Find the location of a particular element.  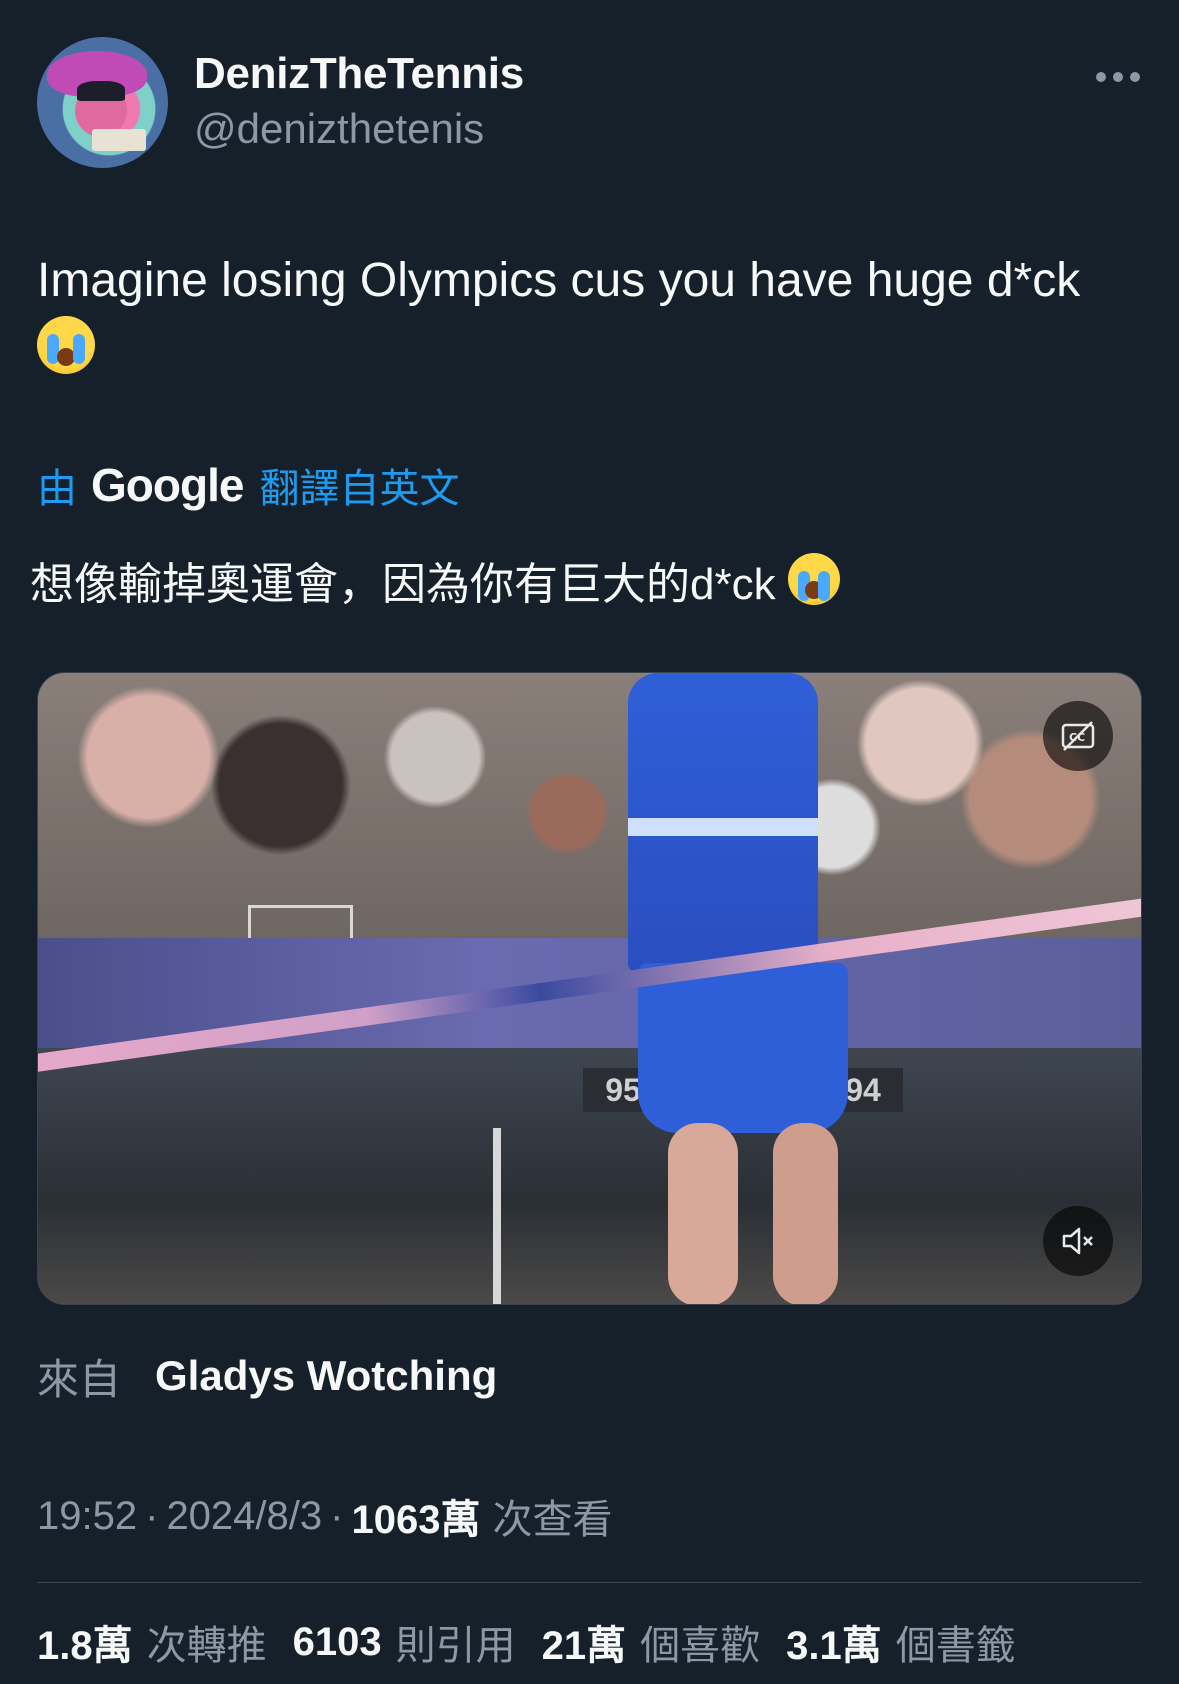

google-logo: Google is located at coordinates (167, 485).